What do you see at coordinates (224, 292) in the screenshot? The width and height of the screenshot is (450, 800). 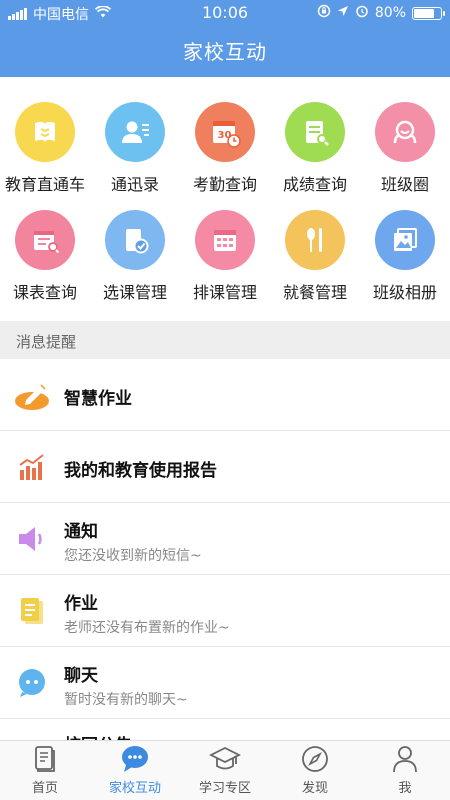 I see `grid-label: 排课管理` at bounding box center [224, 292].